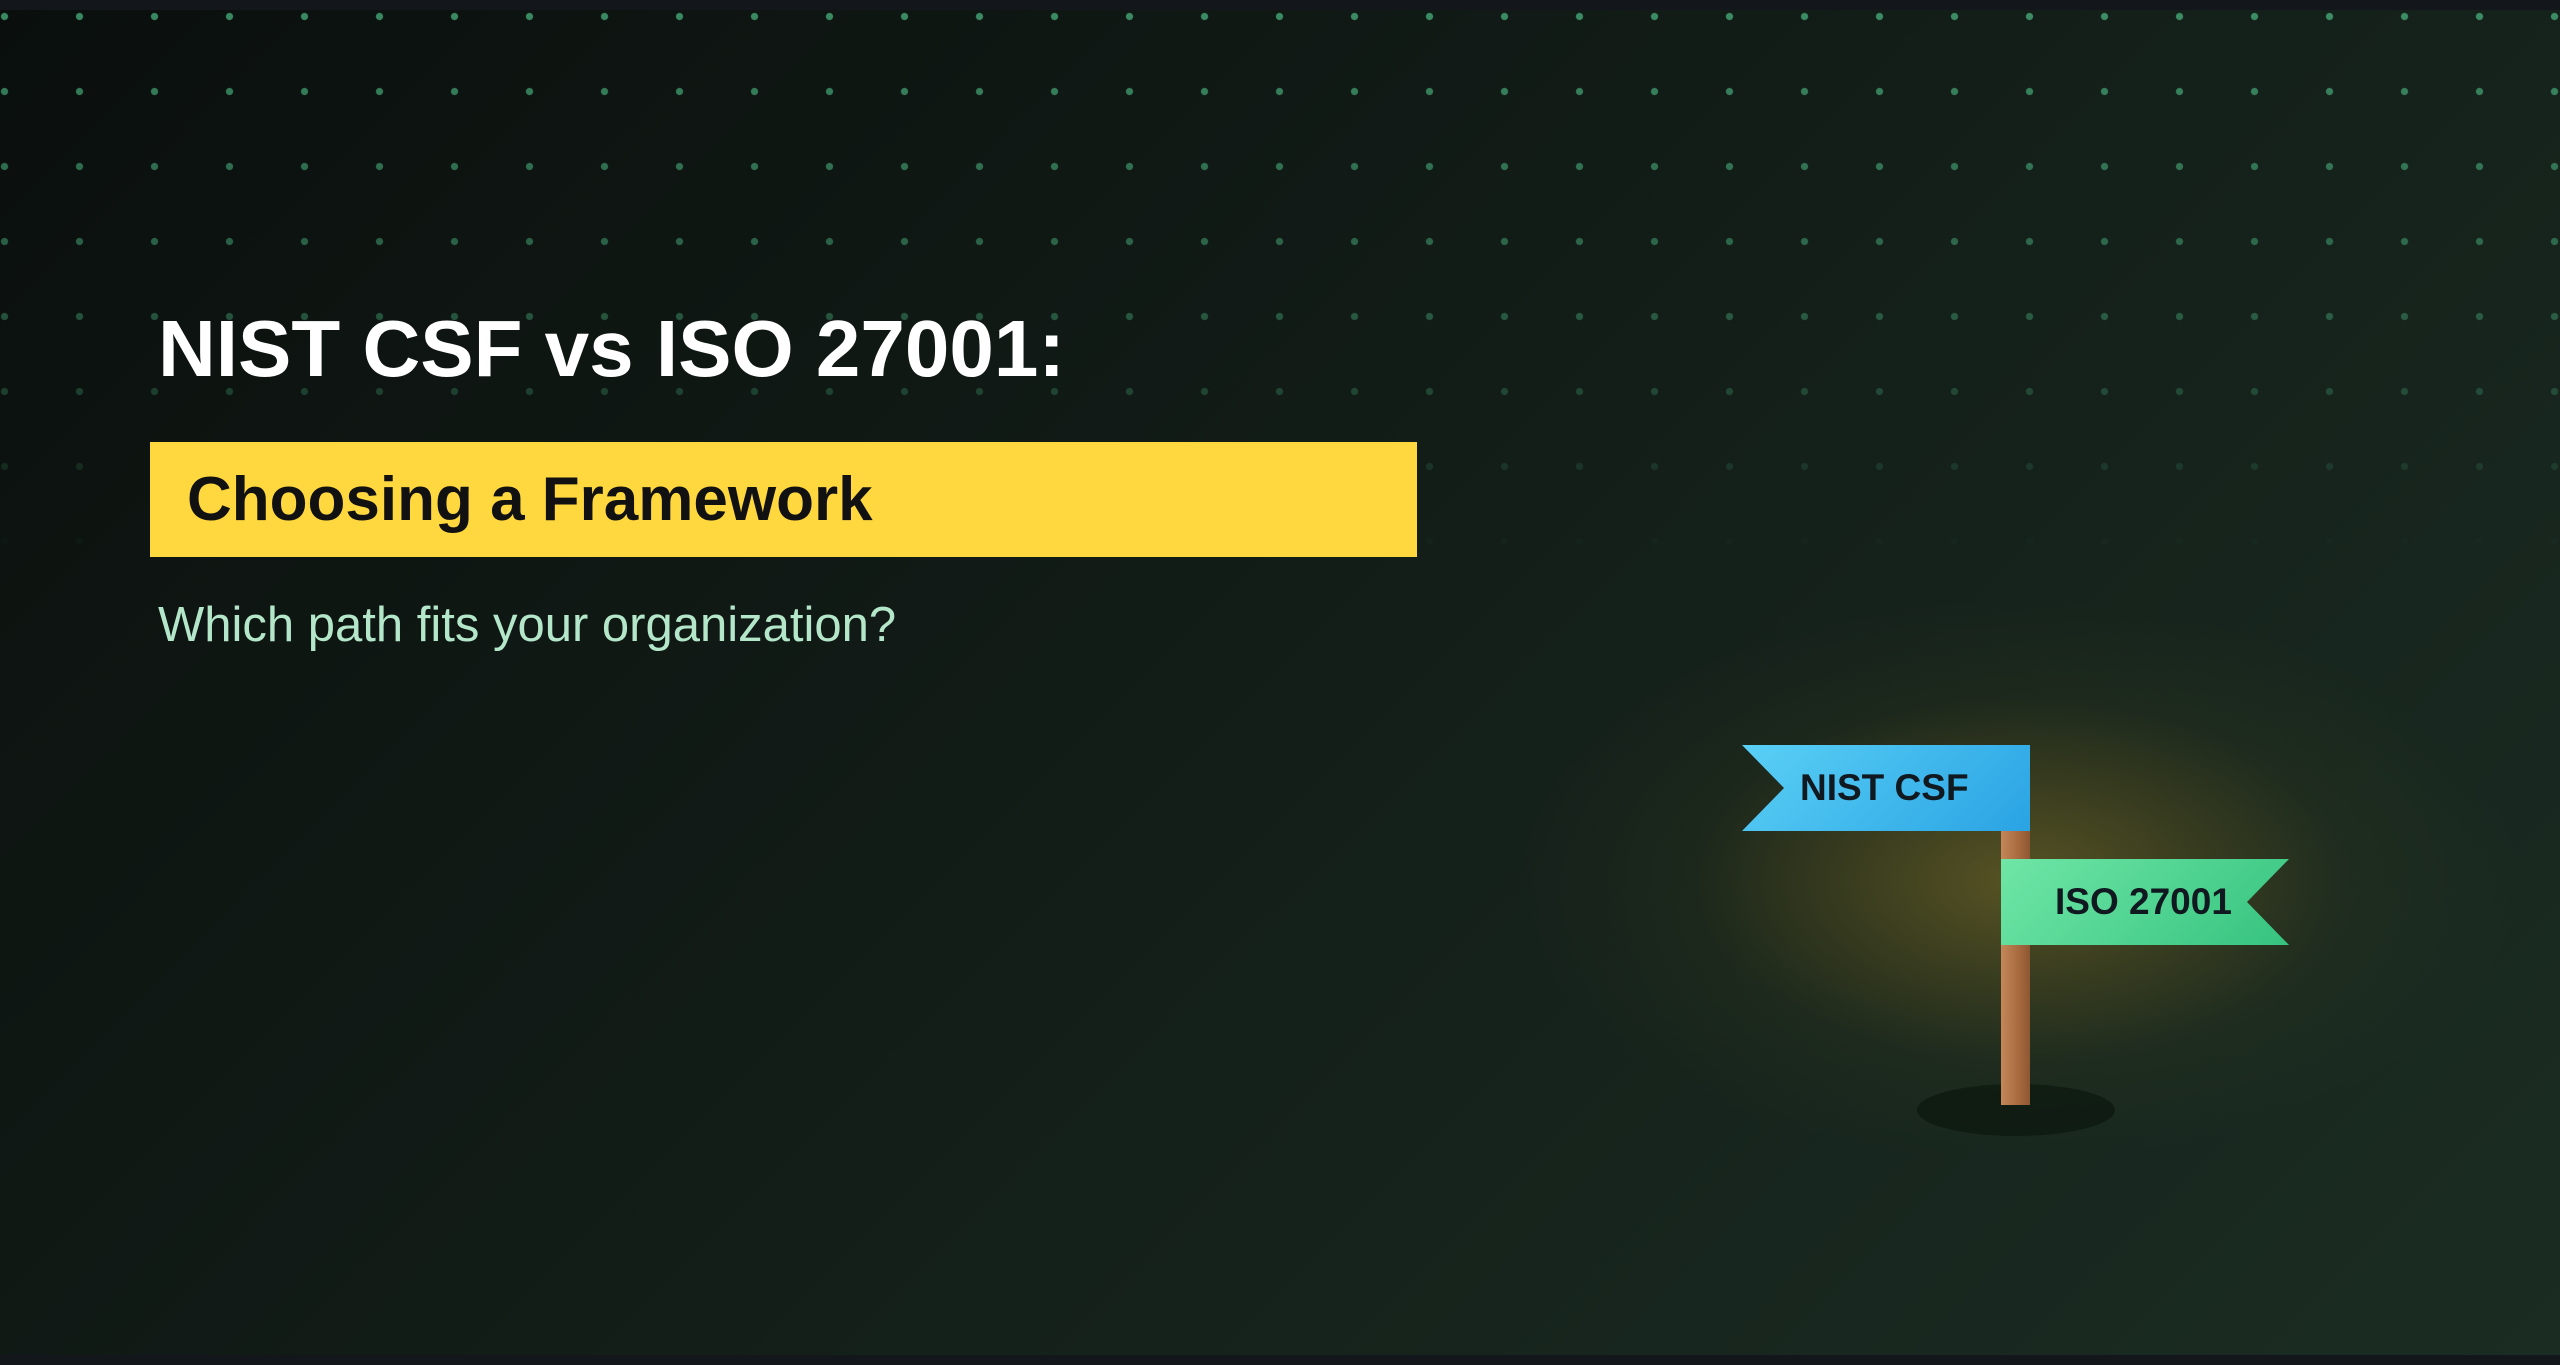 The image size is (2560, 1365). I want to click on sign-nist-csf: NIST CSF, so click(1886, 788).